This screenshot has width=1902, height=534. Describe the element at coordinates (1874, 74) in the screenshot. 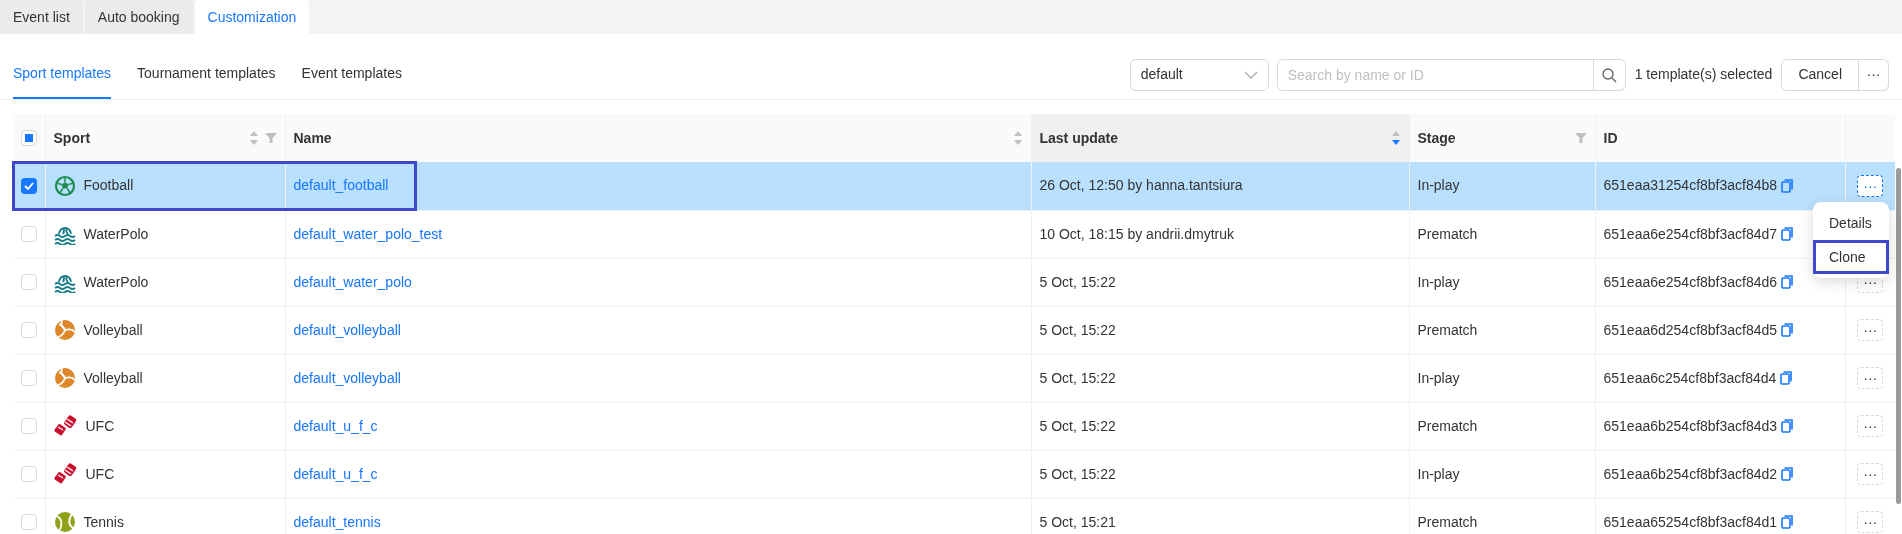

I see `more-button: ···` at that location.